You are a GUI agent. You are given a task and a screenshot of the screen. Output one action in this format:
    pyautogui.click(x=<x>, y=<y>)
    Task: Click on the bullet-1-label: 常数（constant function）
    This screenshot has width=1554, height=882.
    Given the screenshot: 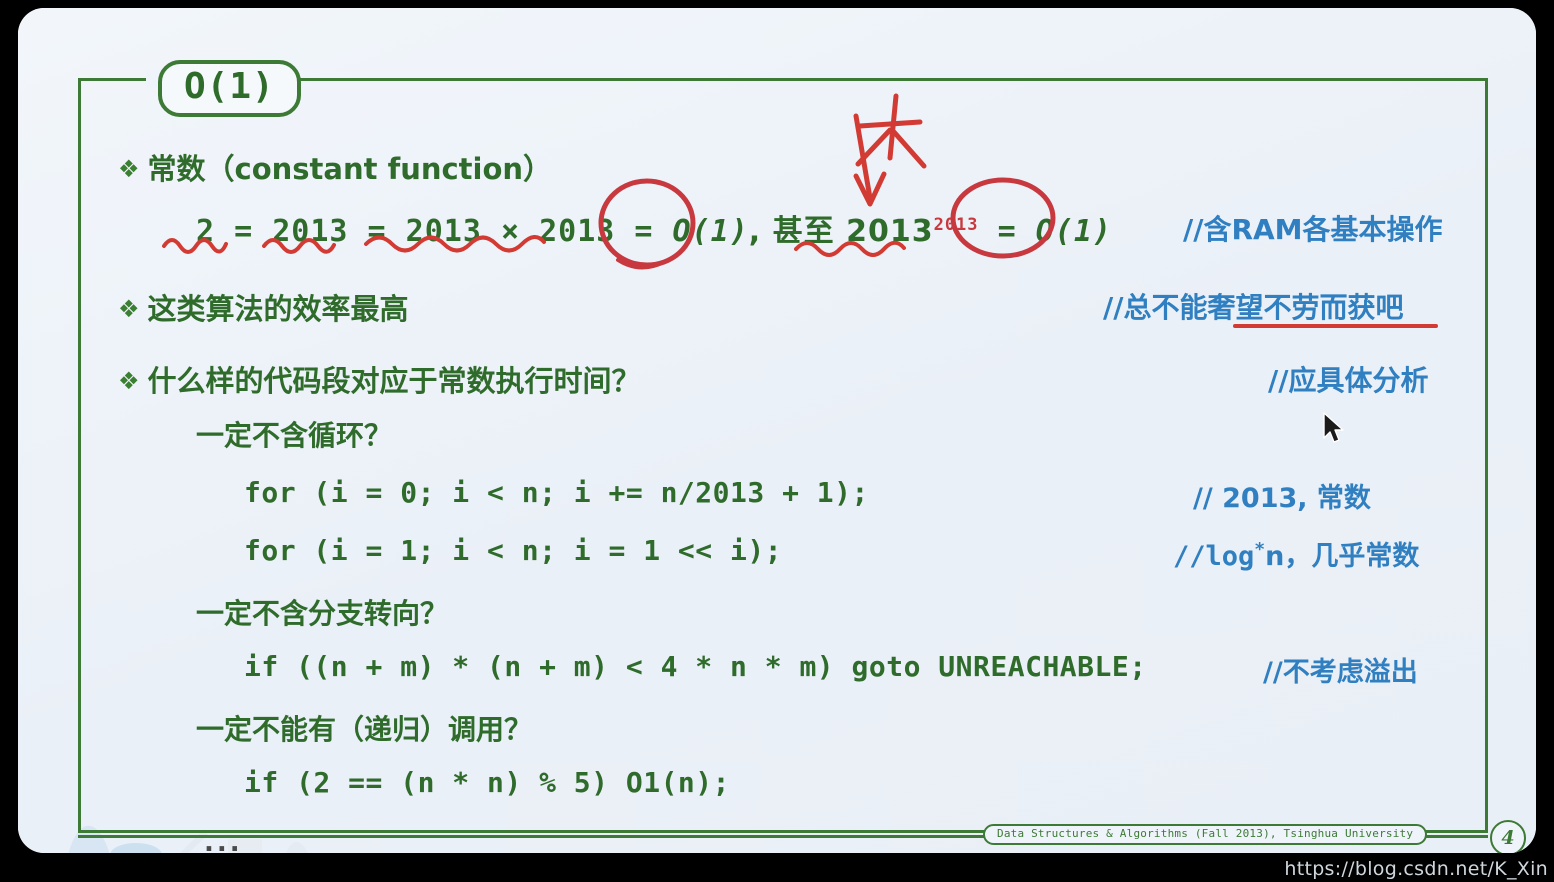 What is the action you would take?
    pyautogui.click(x=350, y=169)
    